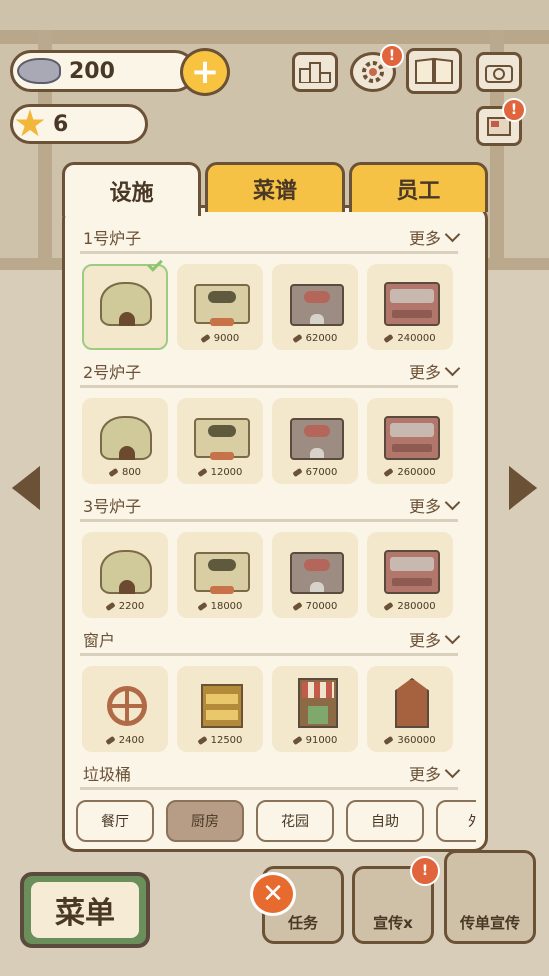  I want to click on facility-item-card: 91000, so click(315, 709).